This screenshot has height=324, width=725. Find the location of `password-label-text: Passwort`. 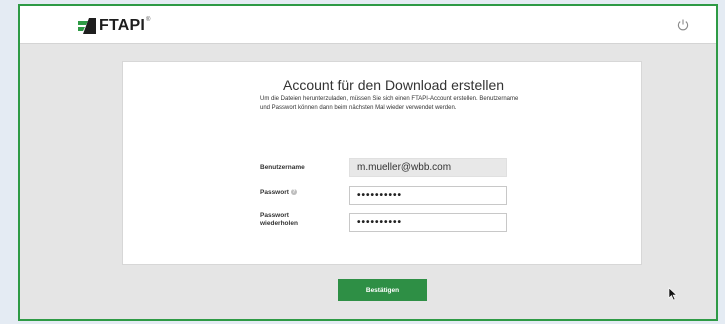

password-label-text: Passwort is located at coordinates (274, 192).